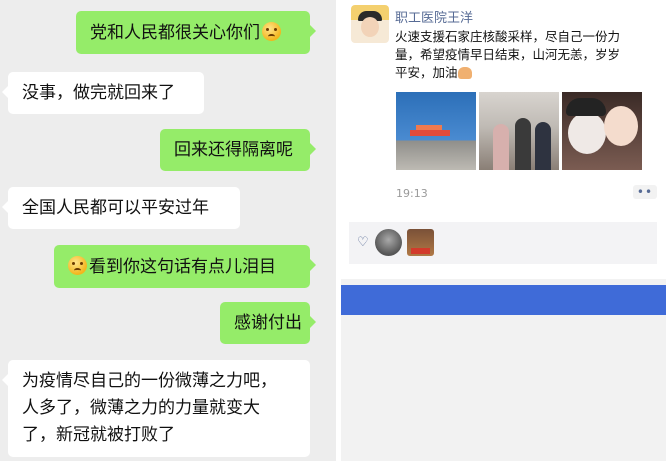 This screenshot has height=461, width=671. I want to click on likes-section: ♡, so click(503, 243).